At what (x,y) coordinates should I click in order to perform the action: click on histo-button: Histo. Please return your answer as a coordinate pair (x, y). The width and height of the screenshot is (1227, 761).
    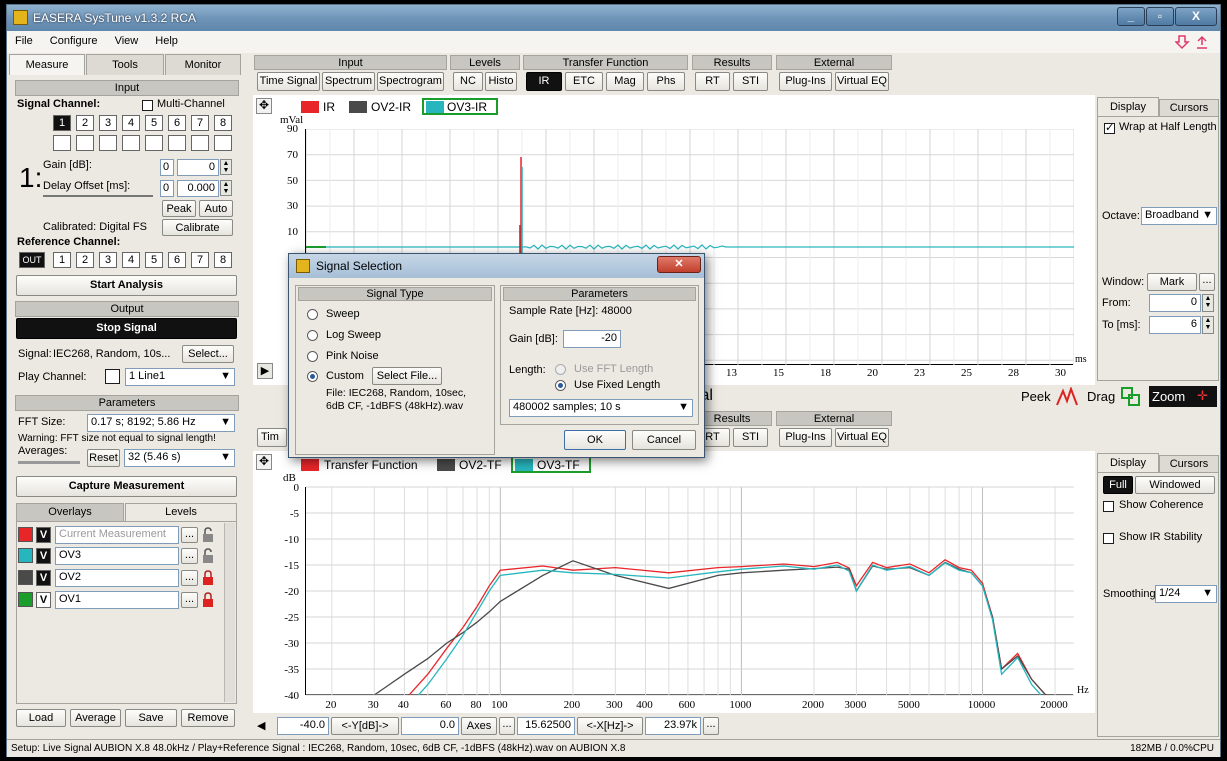
    Looking at the image, I should click on (501, 81).